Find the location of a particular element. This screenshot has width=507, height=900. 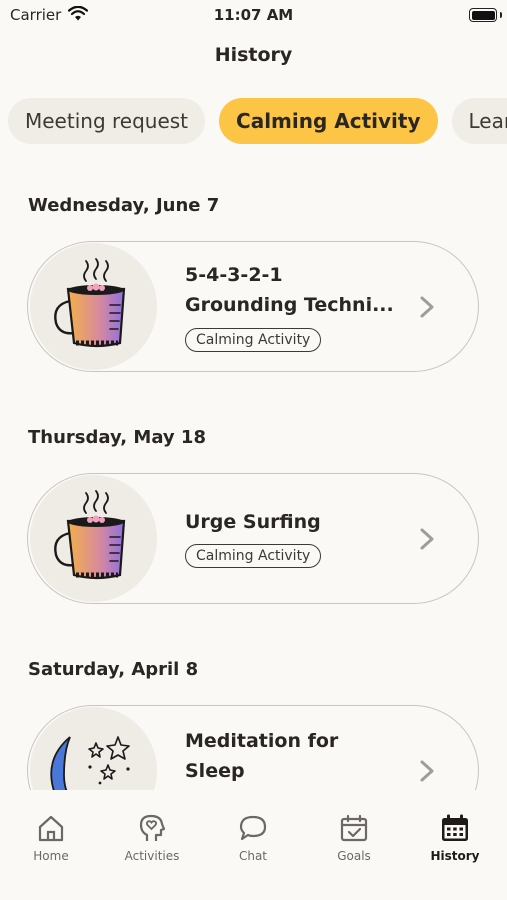

calendar-check-icon is located at coordinates (354, 828).